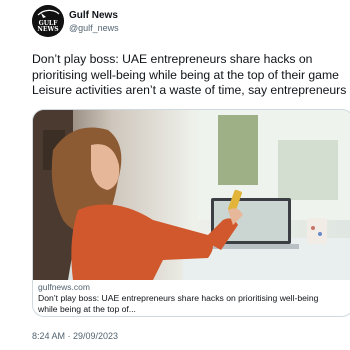 This screenshot has width=350, height=350. What do you see at coordinates (64, 287) in the screenshot?
I see `card-domain: gulfnews.com` at bounding box center [64, 287].